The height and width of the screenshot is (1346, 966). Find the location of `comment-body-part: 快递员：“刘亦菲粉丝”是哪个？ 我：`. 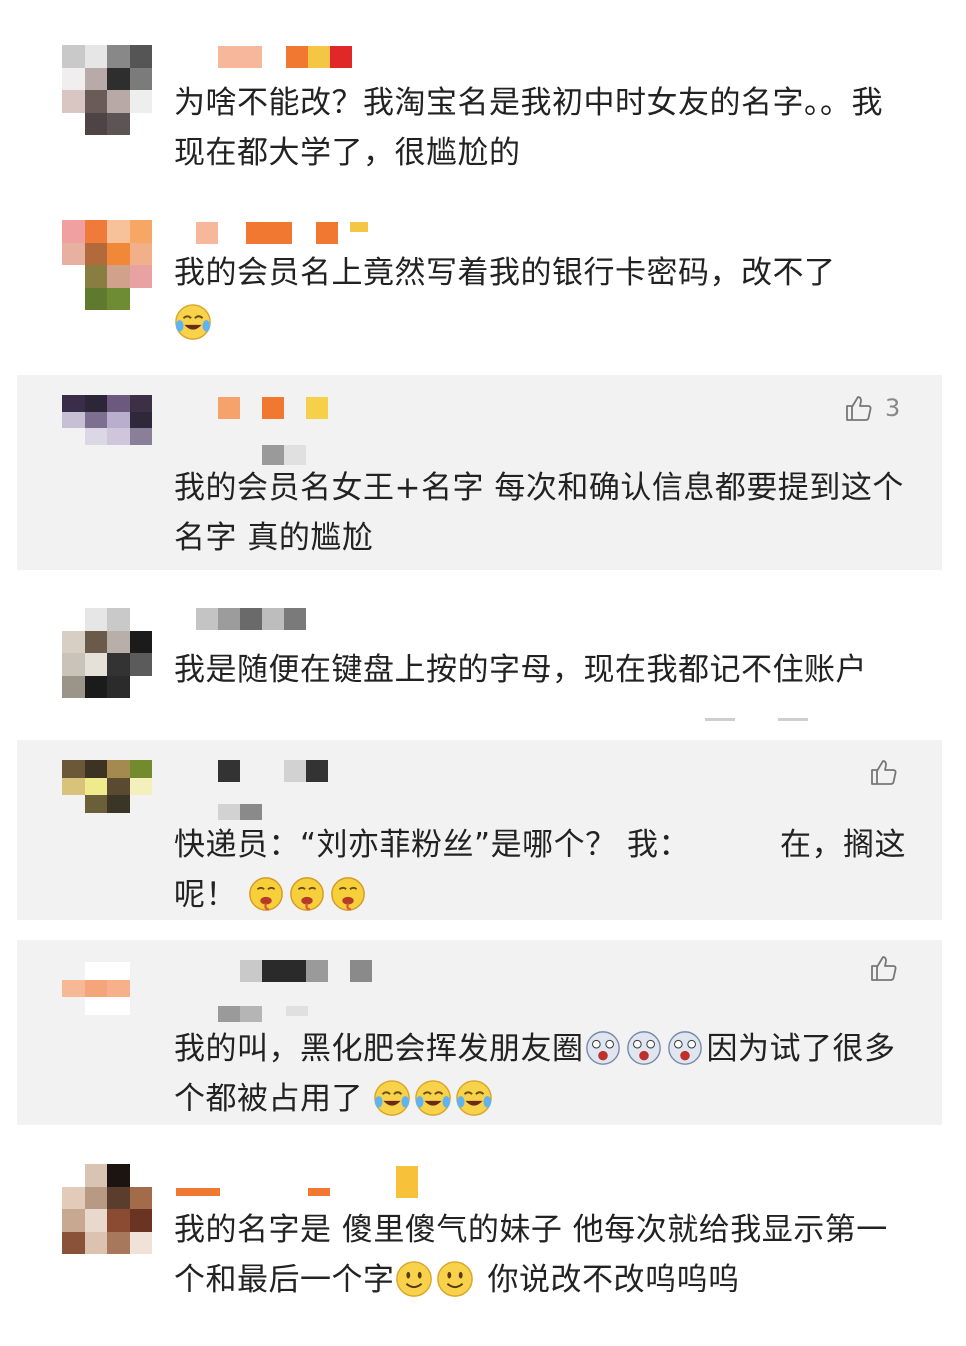

comment-body-part: 快递员：“刘亦菲粉丝”是哪个？ 我： is located at coordinates (432, 845).